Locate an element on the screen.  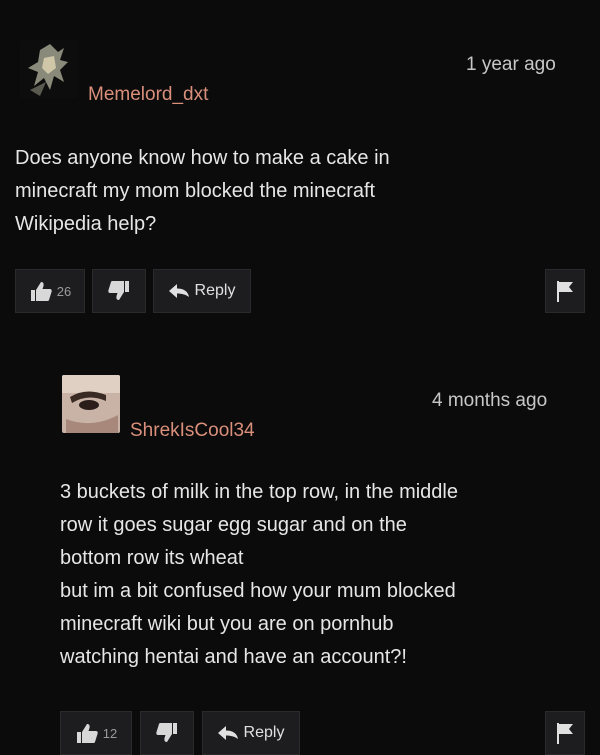
comment-line: row it goes sugar egg sugar and on the is located at coordinates (233, 525).